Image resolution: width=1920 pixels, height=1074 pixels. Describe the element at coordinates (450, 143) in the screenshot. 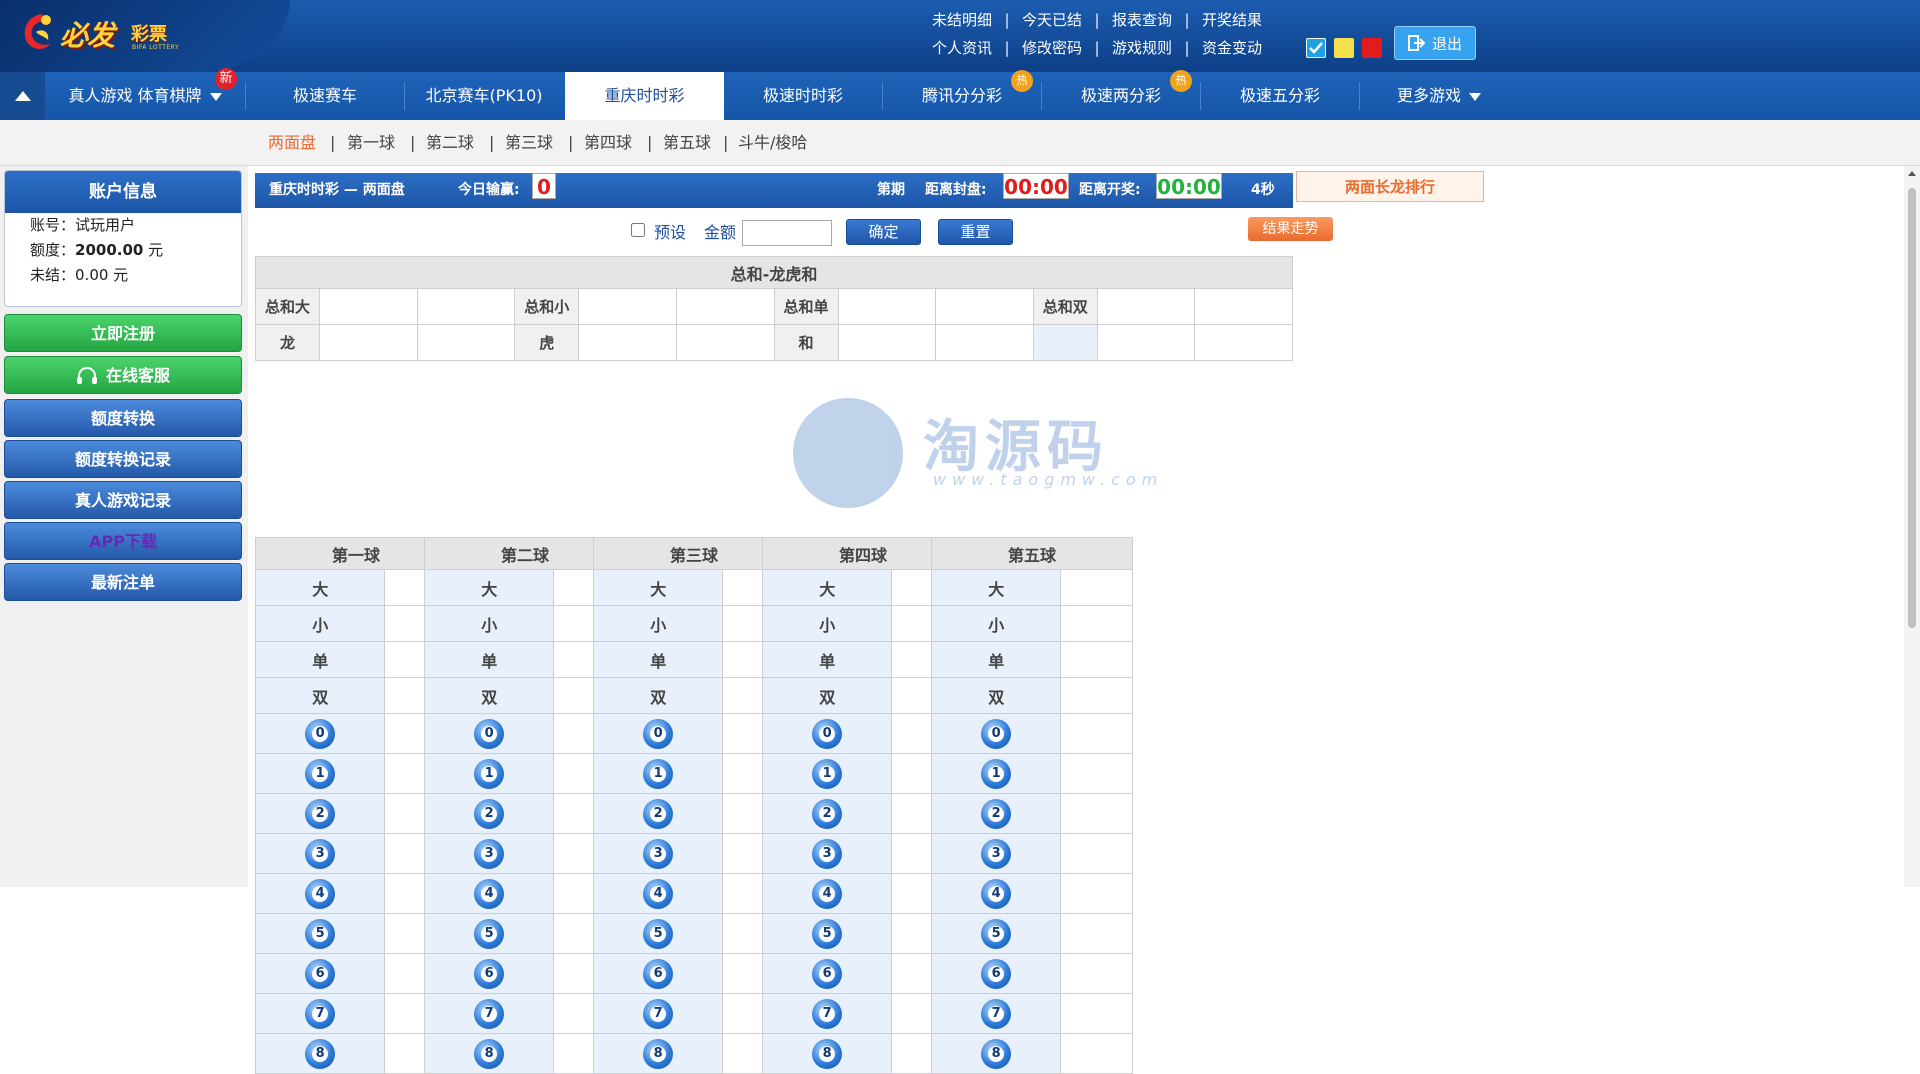

I see `subnav-ball-2: 第二球` at that location.